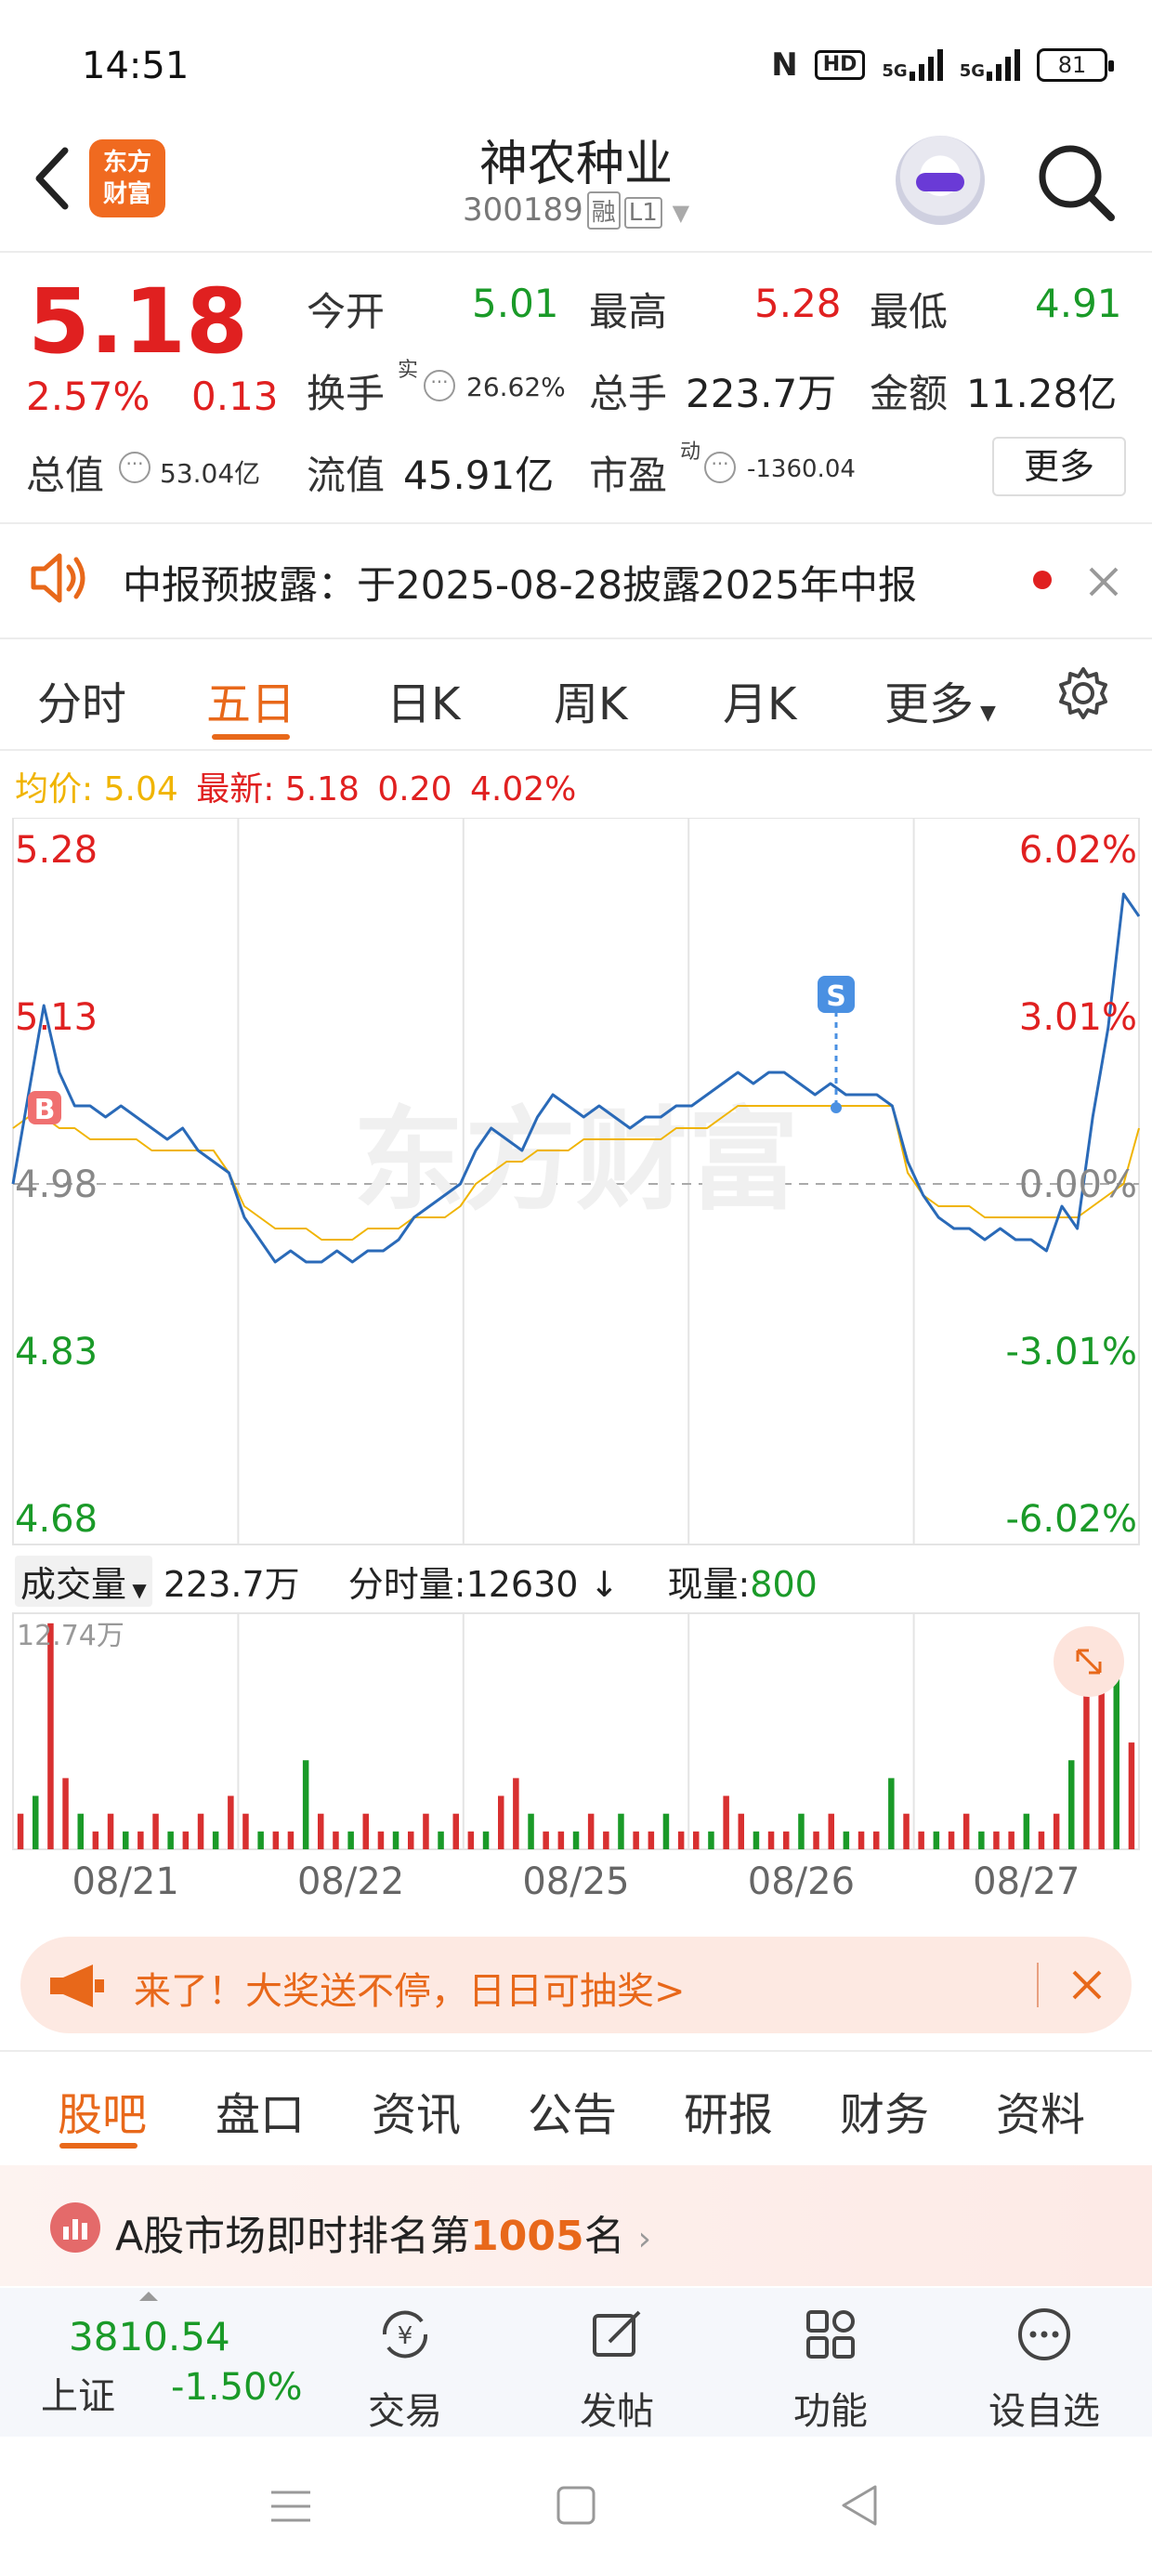 This screenshot has width=1152, height=2576. What do you see at coordinates (576, 1736) in the screenshot?
I see `volume-bars` at bounding box center [576, 1736].